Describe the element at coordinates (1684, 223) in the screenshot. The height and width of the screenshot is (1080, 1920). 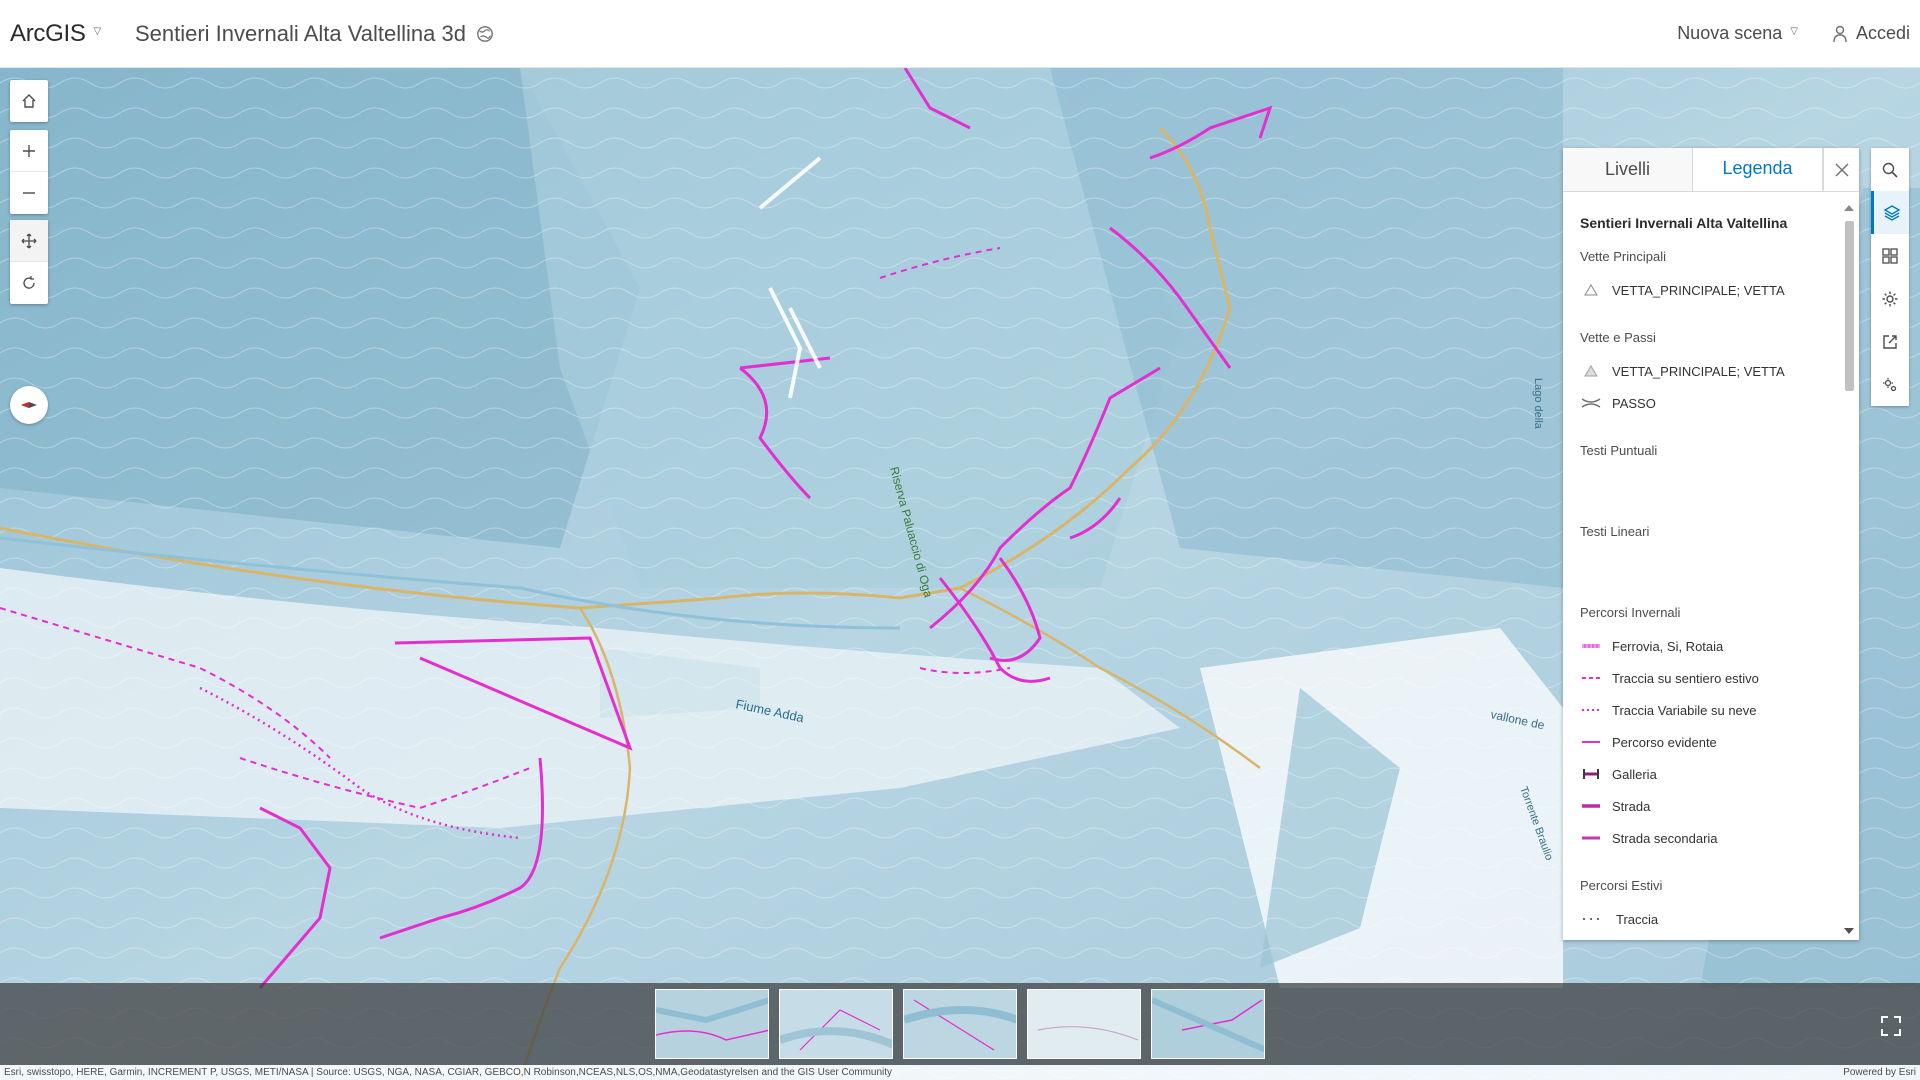
I see `legend-title: Sentieri Invernali Alta Valtellina` at that location.